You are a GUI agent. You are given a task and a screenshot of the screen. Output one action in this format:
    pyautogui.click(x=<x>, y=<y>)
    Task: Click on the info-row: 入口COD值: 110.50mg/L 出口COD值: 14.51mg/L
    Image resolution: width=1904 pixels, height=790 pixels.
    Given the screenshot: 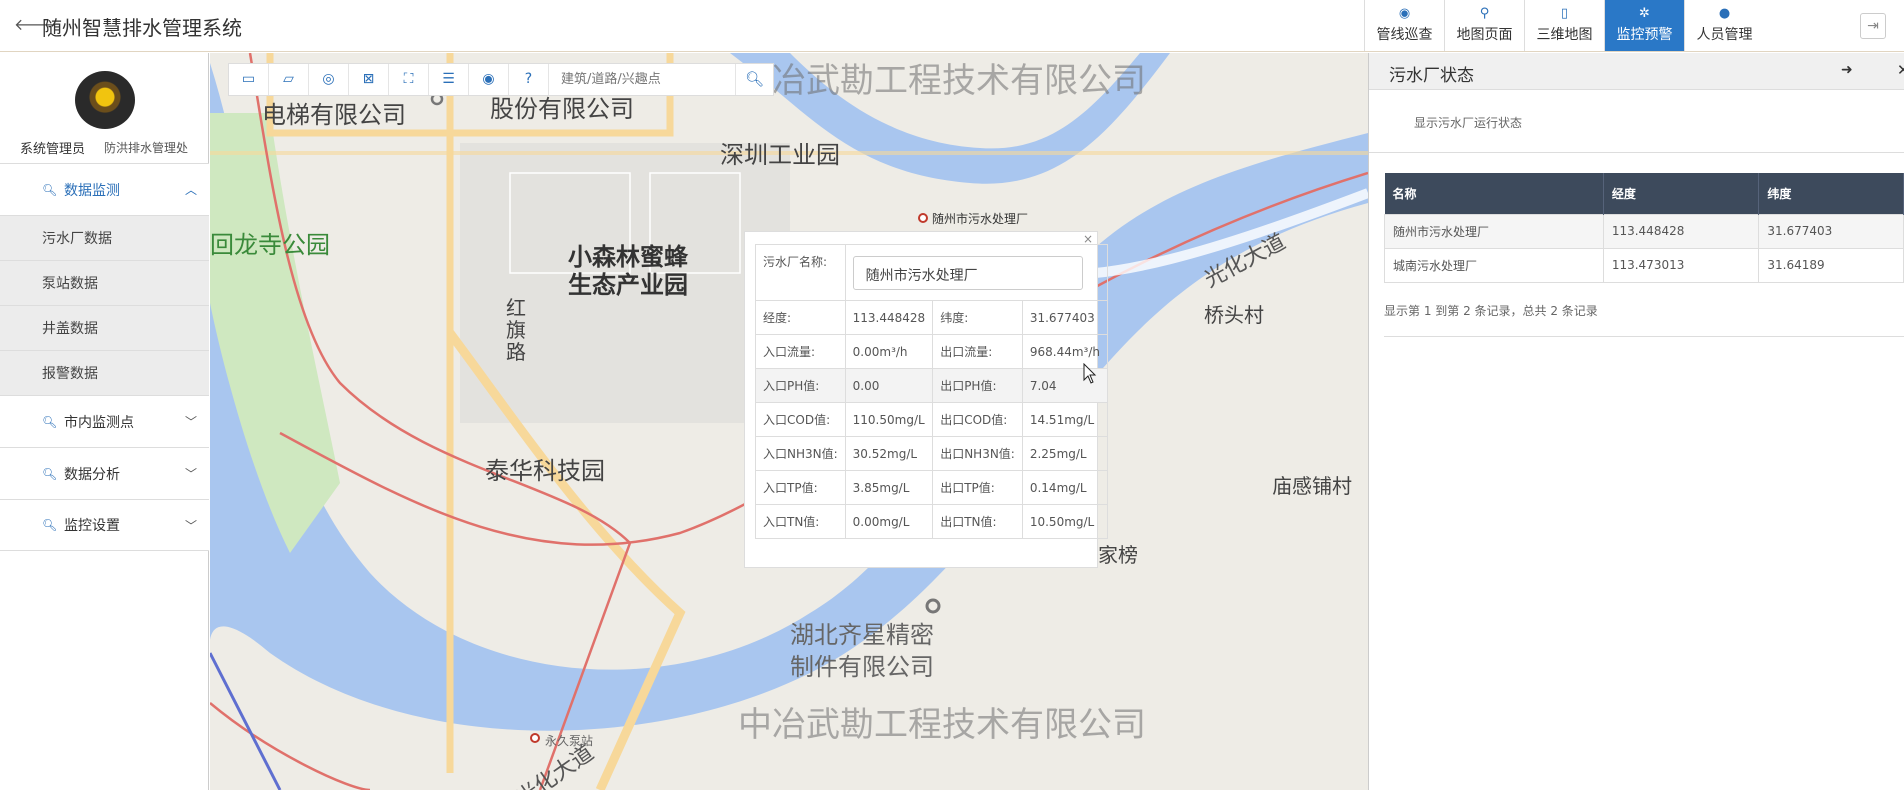 What is the action you would take?
    pyautogui.click(x=931, y=419)
    